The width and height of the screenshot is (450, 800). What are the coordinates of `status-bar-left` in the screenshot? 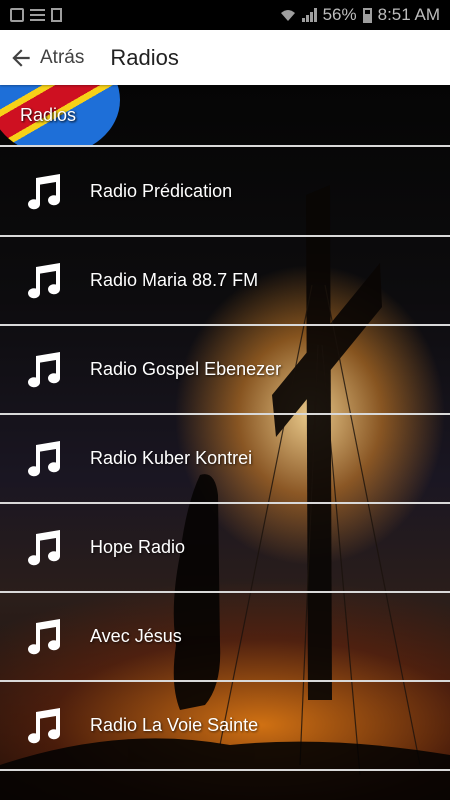 It's located at (36, 15).